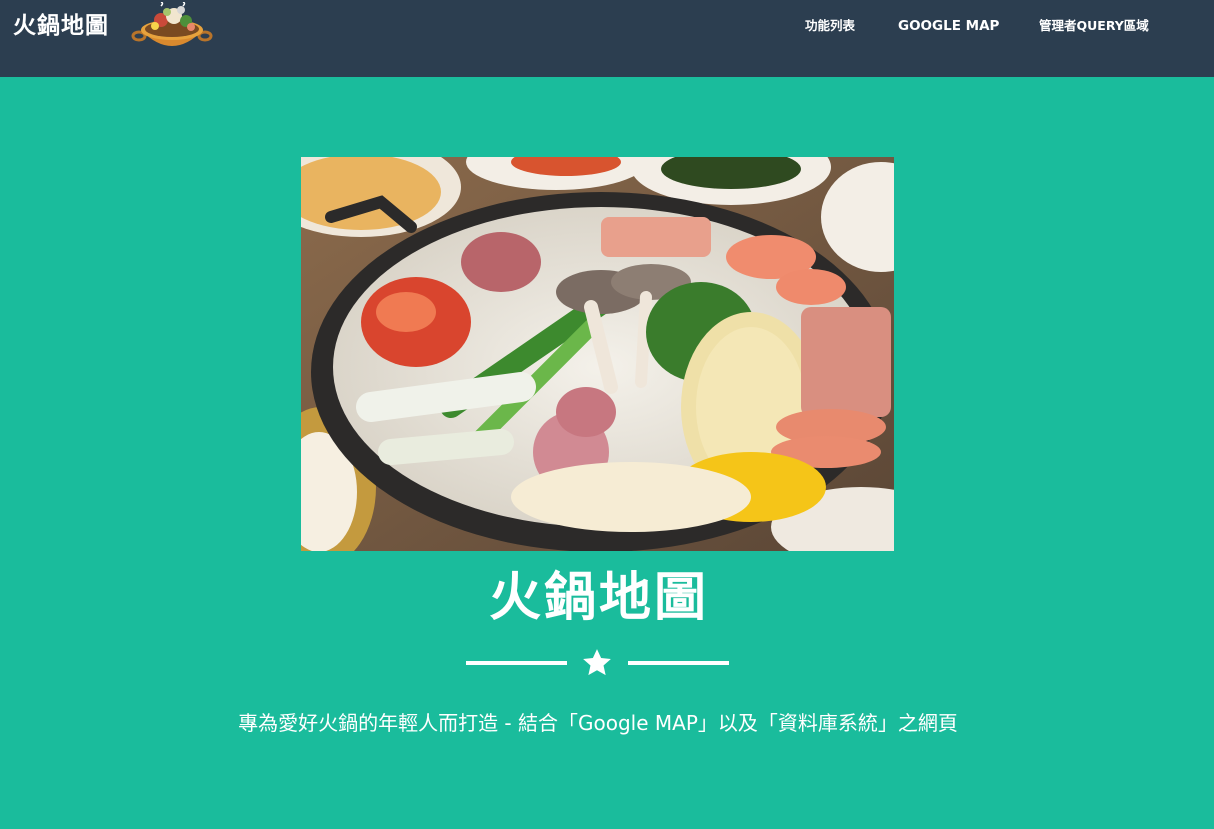 This screenshot has width=1214, height=829. What do you see at coordinates (598, 598) in the screenshot?
I see `page-title: 火鍋地圖` at bounding box center [598, 598].